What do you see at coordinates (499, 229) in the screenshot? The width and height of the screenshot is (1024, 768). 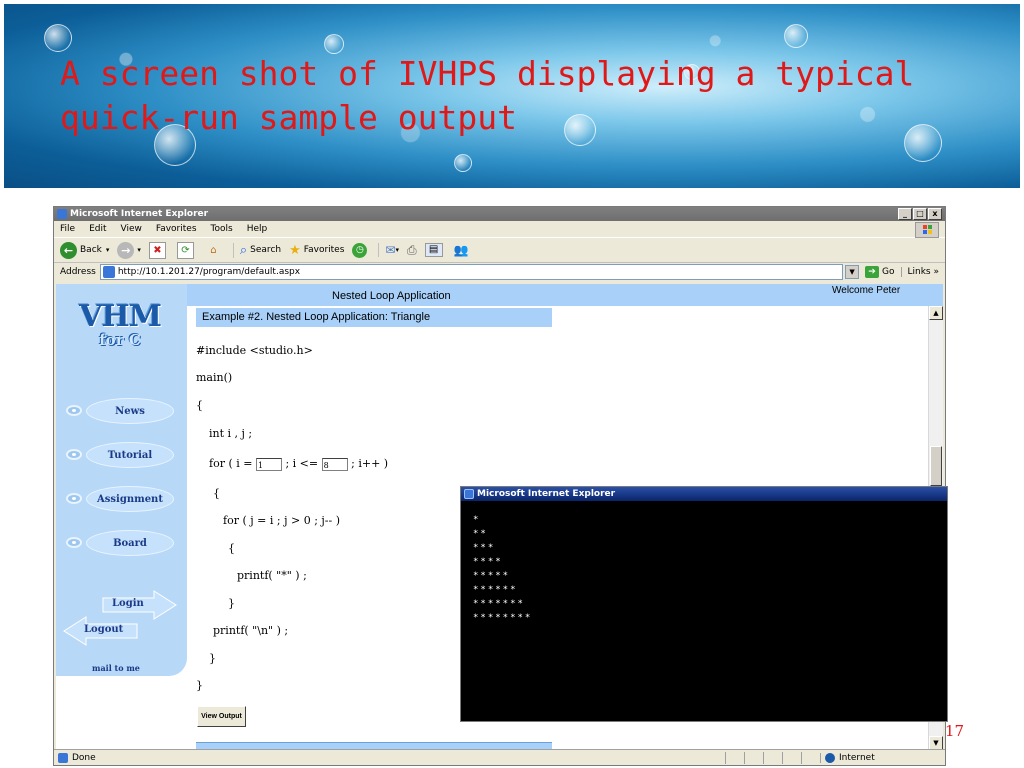 I see `menu-bar: File Edit View Favorites Tools Help` at bounding box center [499, 229].